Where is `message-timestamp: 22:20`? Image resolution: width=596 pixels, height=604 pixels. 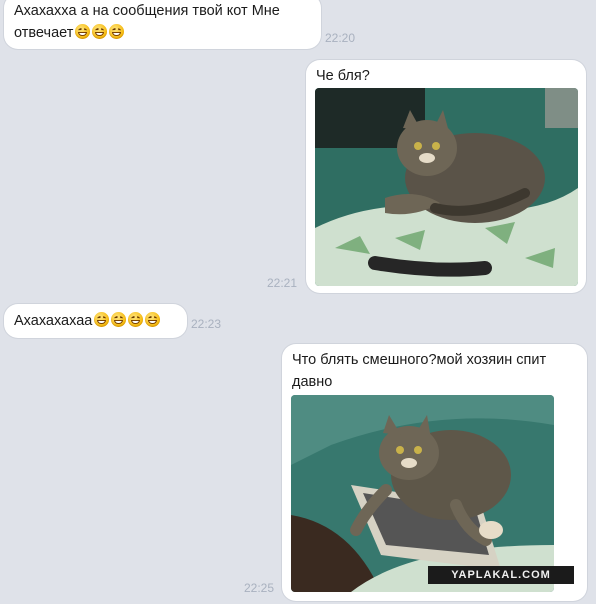
message-timestamp: 22:20 is located at coordinates (340, 38).